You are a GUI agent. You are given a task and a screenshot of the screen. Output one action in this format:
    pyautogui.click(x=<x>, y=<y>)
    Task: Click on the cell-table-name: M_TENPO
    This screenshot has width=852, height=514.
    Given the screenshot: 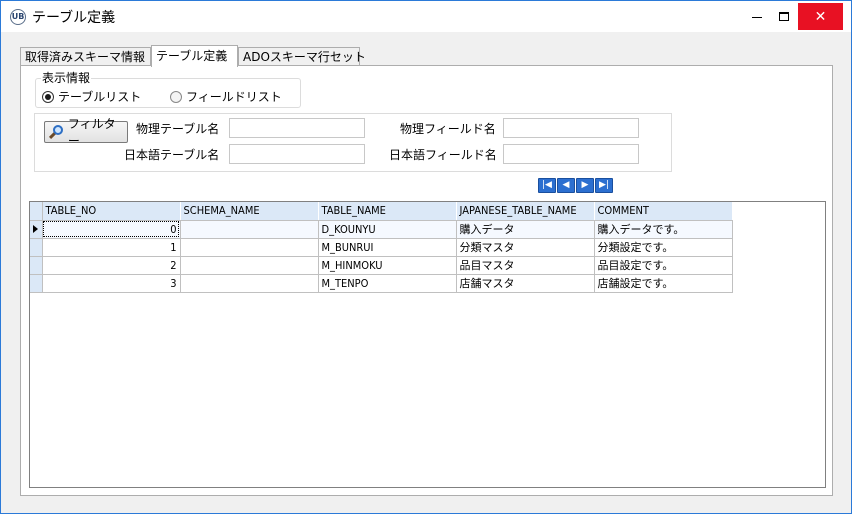 What is the action you would take?
    pyautogui.click(x=387, y=283)
    